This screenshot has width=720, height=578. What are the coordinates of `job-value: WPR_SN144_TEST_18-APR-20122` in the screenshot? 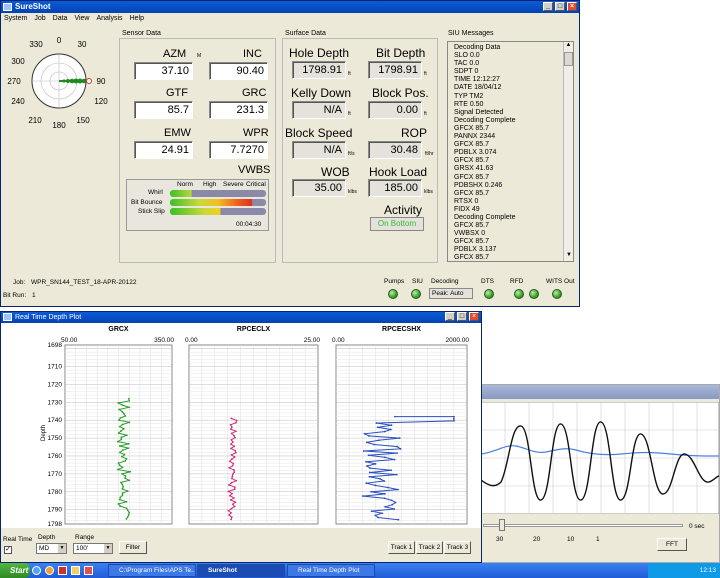 It's located at (84, 282).